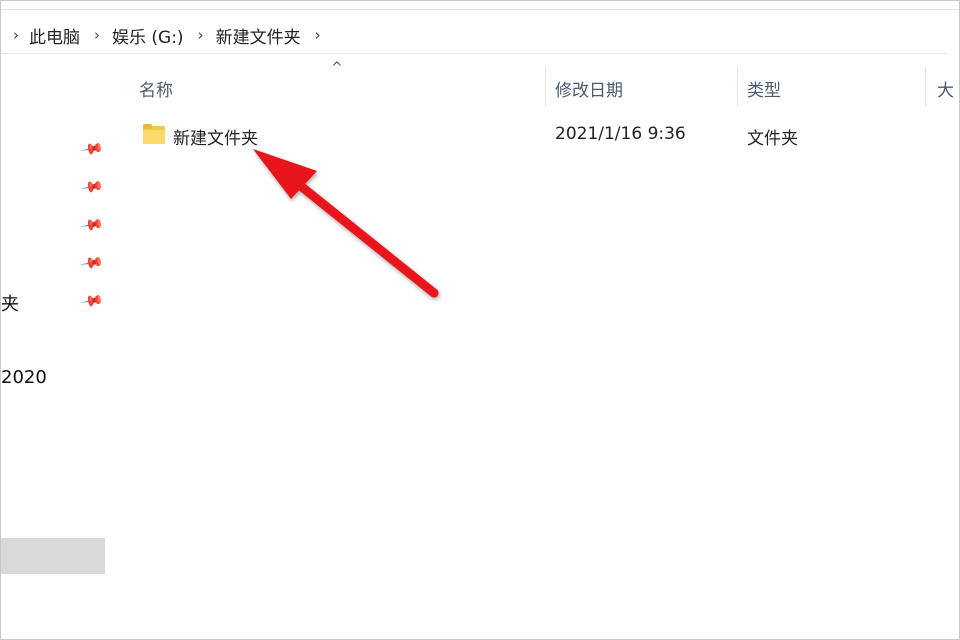 This screenshot has width=960, height=640. What do you see at coordinates (215, 136) in the screenshot?
I see `file-name: 新建文件夹` at bounding box center [215, 136].